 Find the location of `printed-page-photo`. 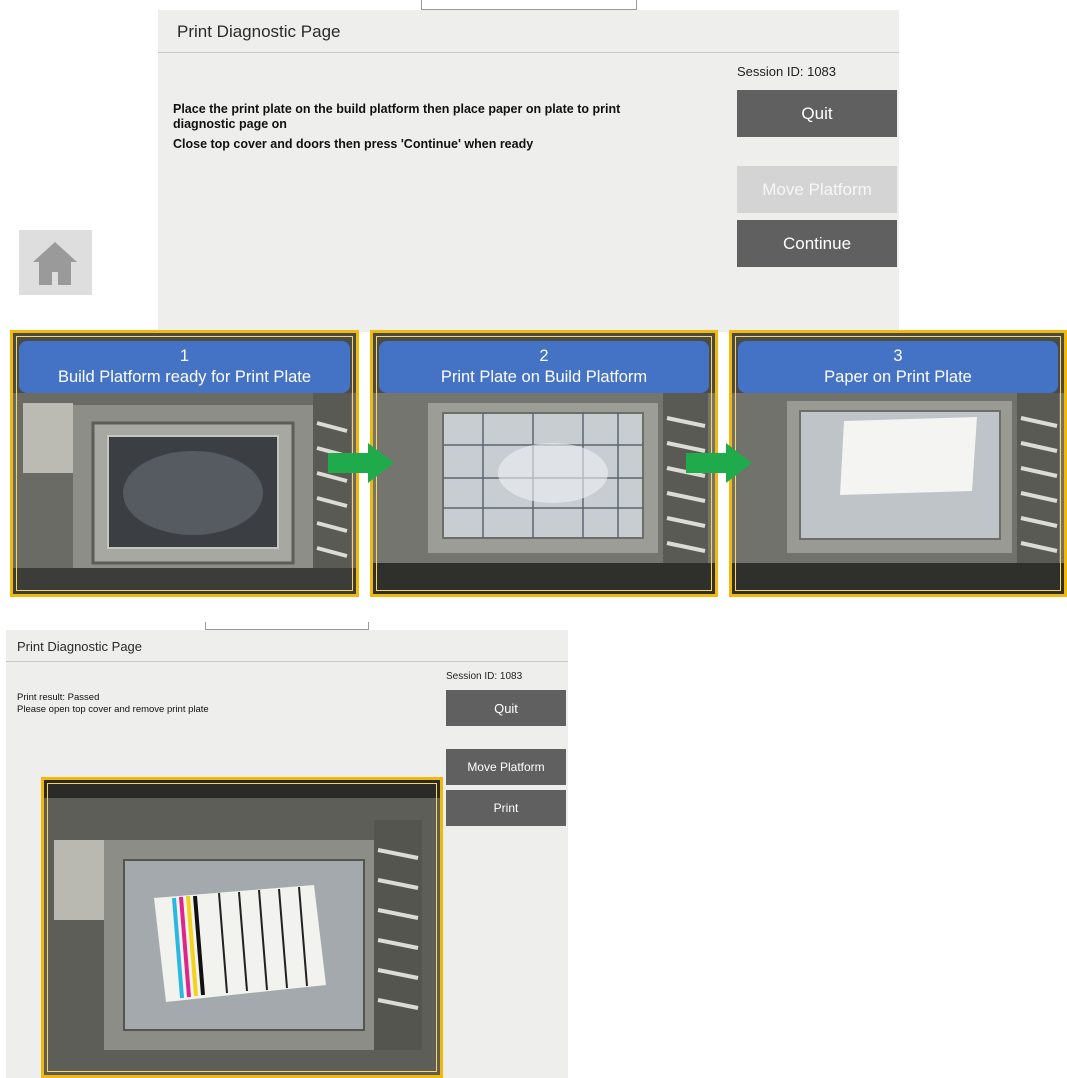

printed-page-photo is located at coordinates (242, 927).